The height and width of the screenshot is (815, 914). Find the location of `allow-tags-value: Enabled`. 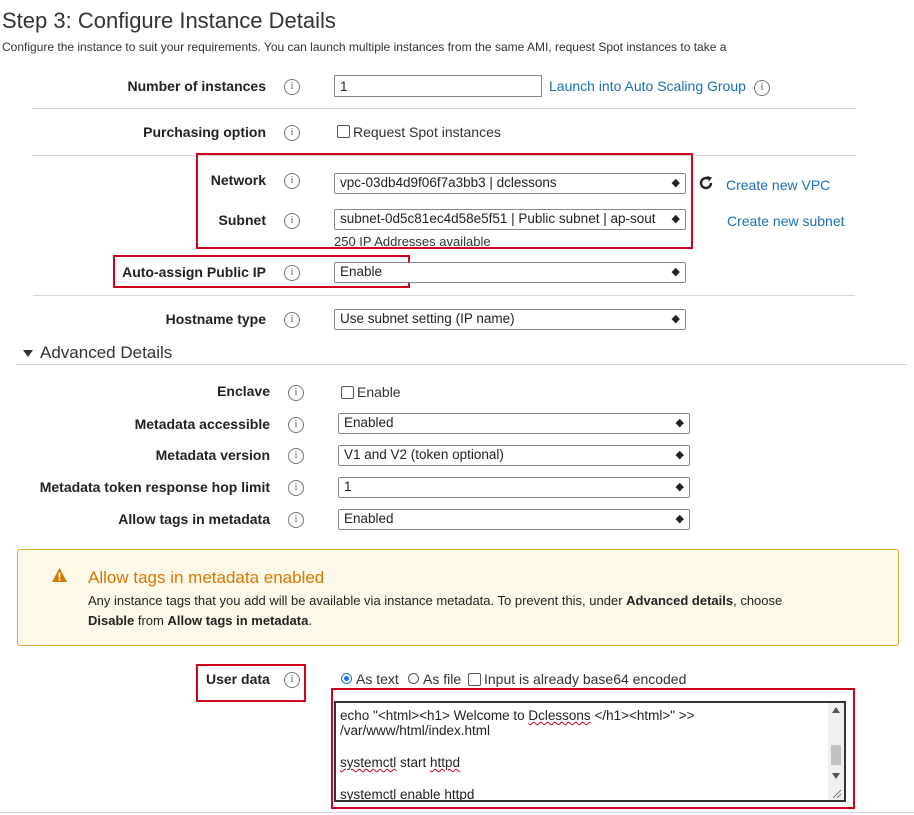

allow-tags-value: Enabled is located at coordinates (369, 518).